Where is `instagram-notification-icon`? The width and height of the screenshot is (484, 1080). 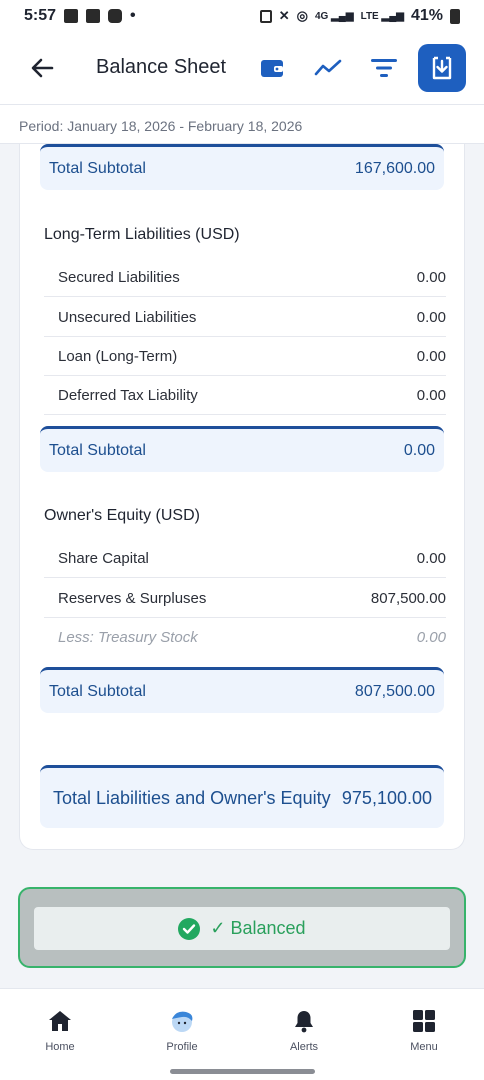
instagram-notification-icon is located at coordinates (115, 16).